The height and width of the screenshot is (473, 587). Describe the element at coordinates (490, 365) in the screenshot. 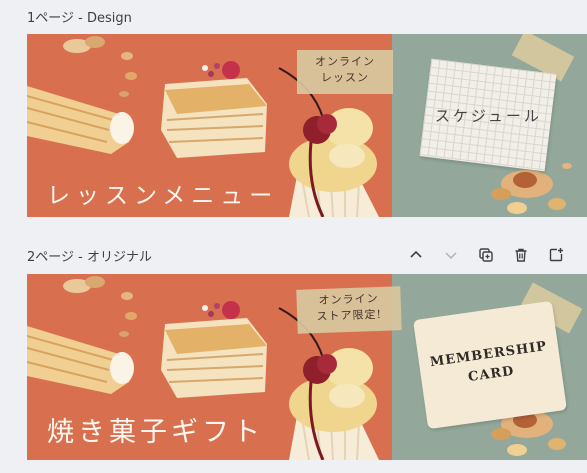

I see `membership-card: MEMBERSHIP CARD` at that location.